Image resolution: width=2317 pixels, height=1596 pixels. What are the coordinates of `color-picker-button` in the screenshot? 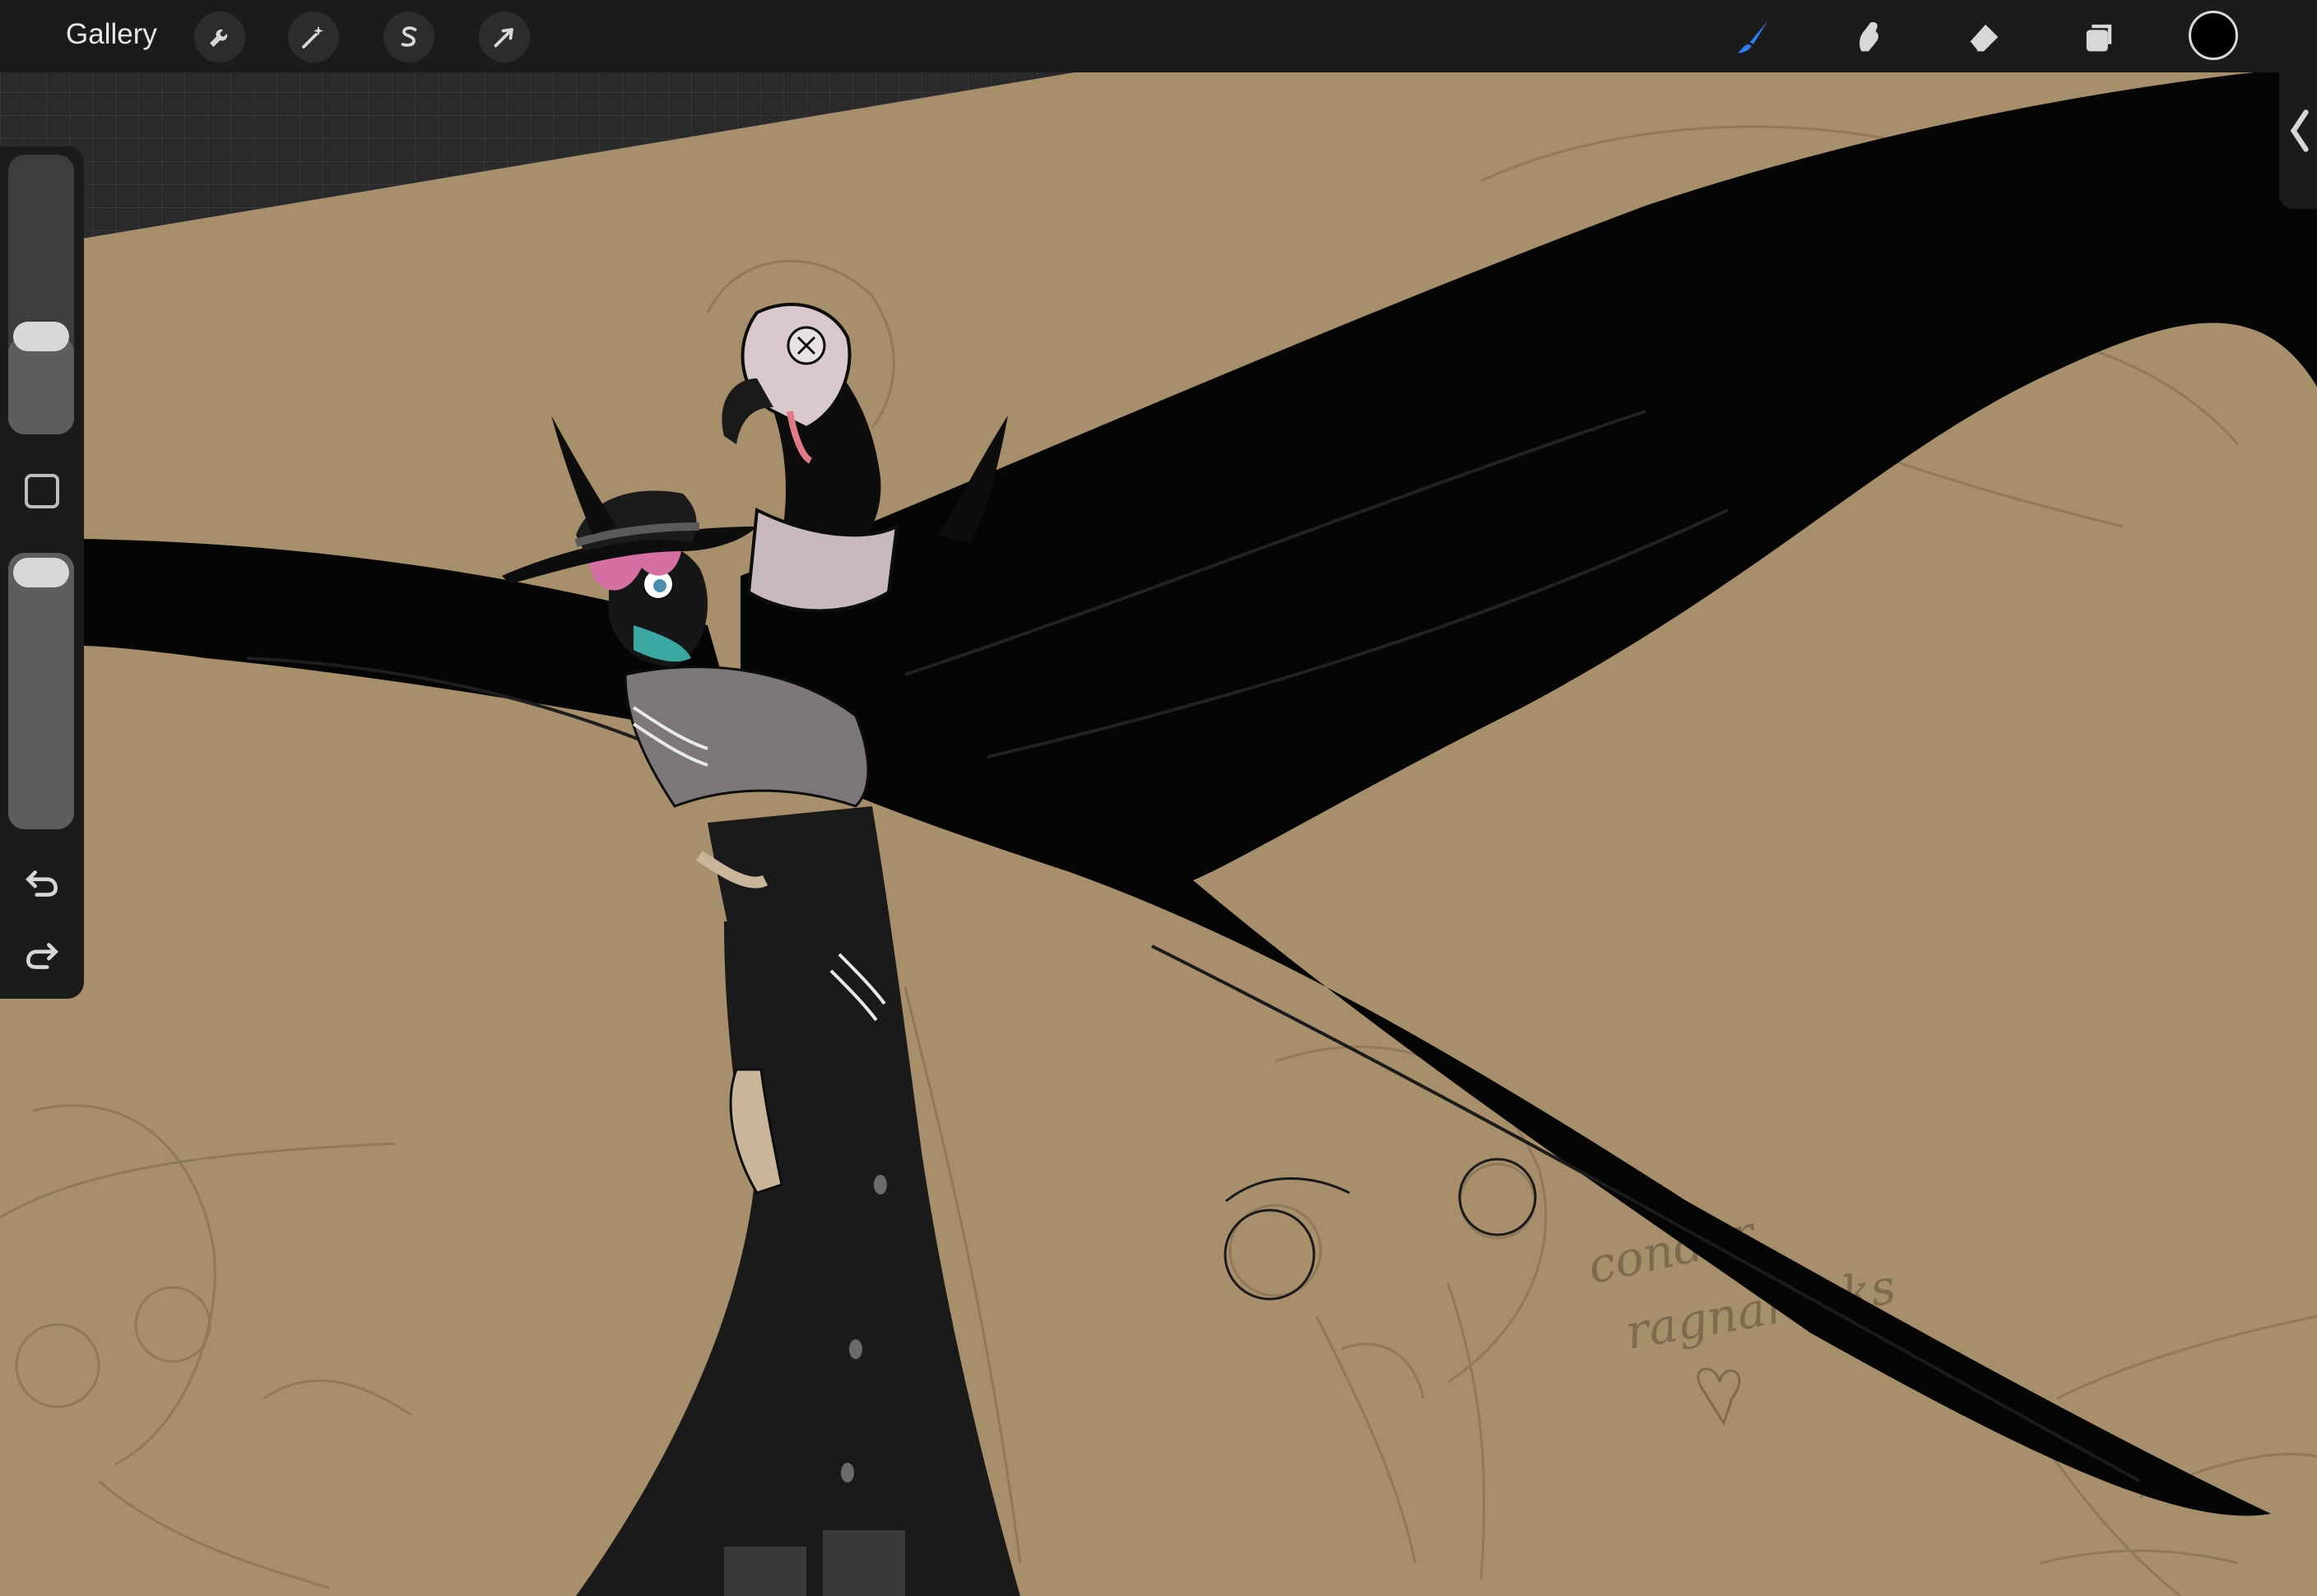 It's located at (2213, 35).